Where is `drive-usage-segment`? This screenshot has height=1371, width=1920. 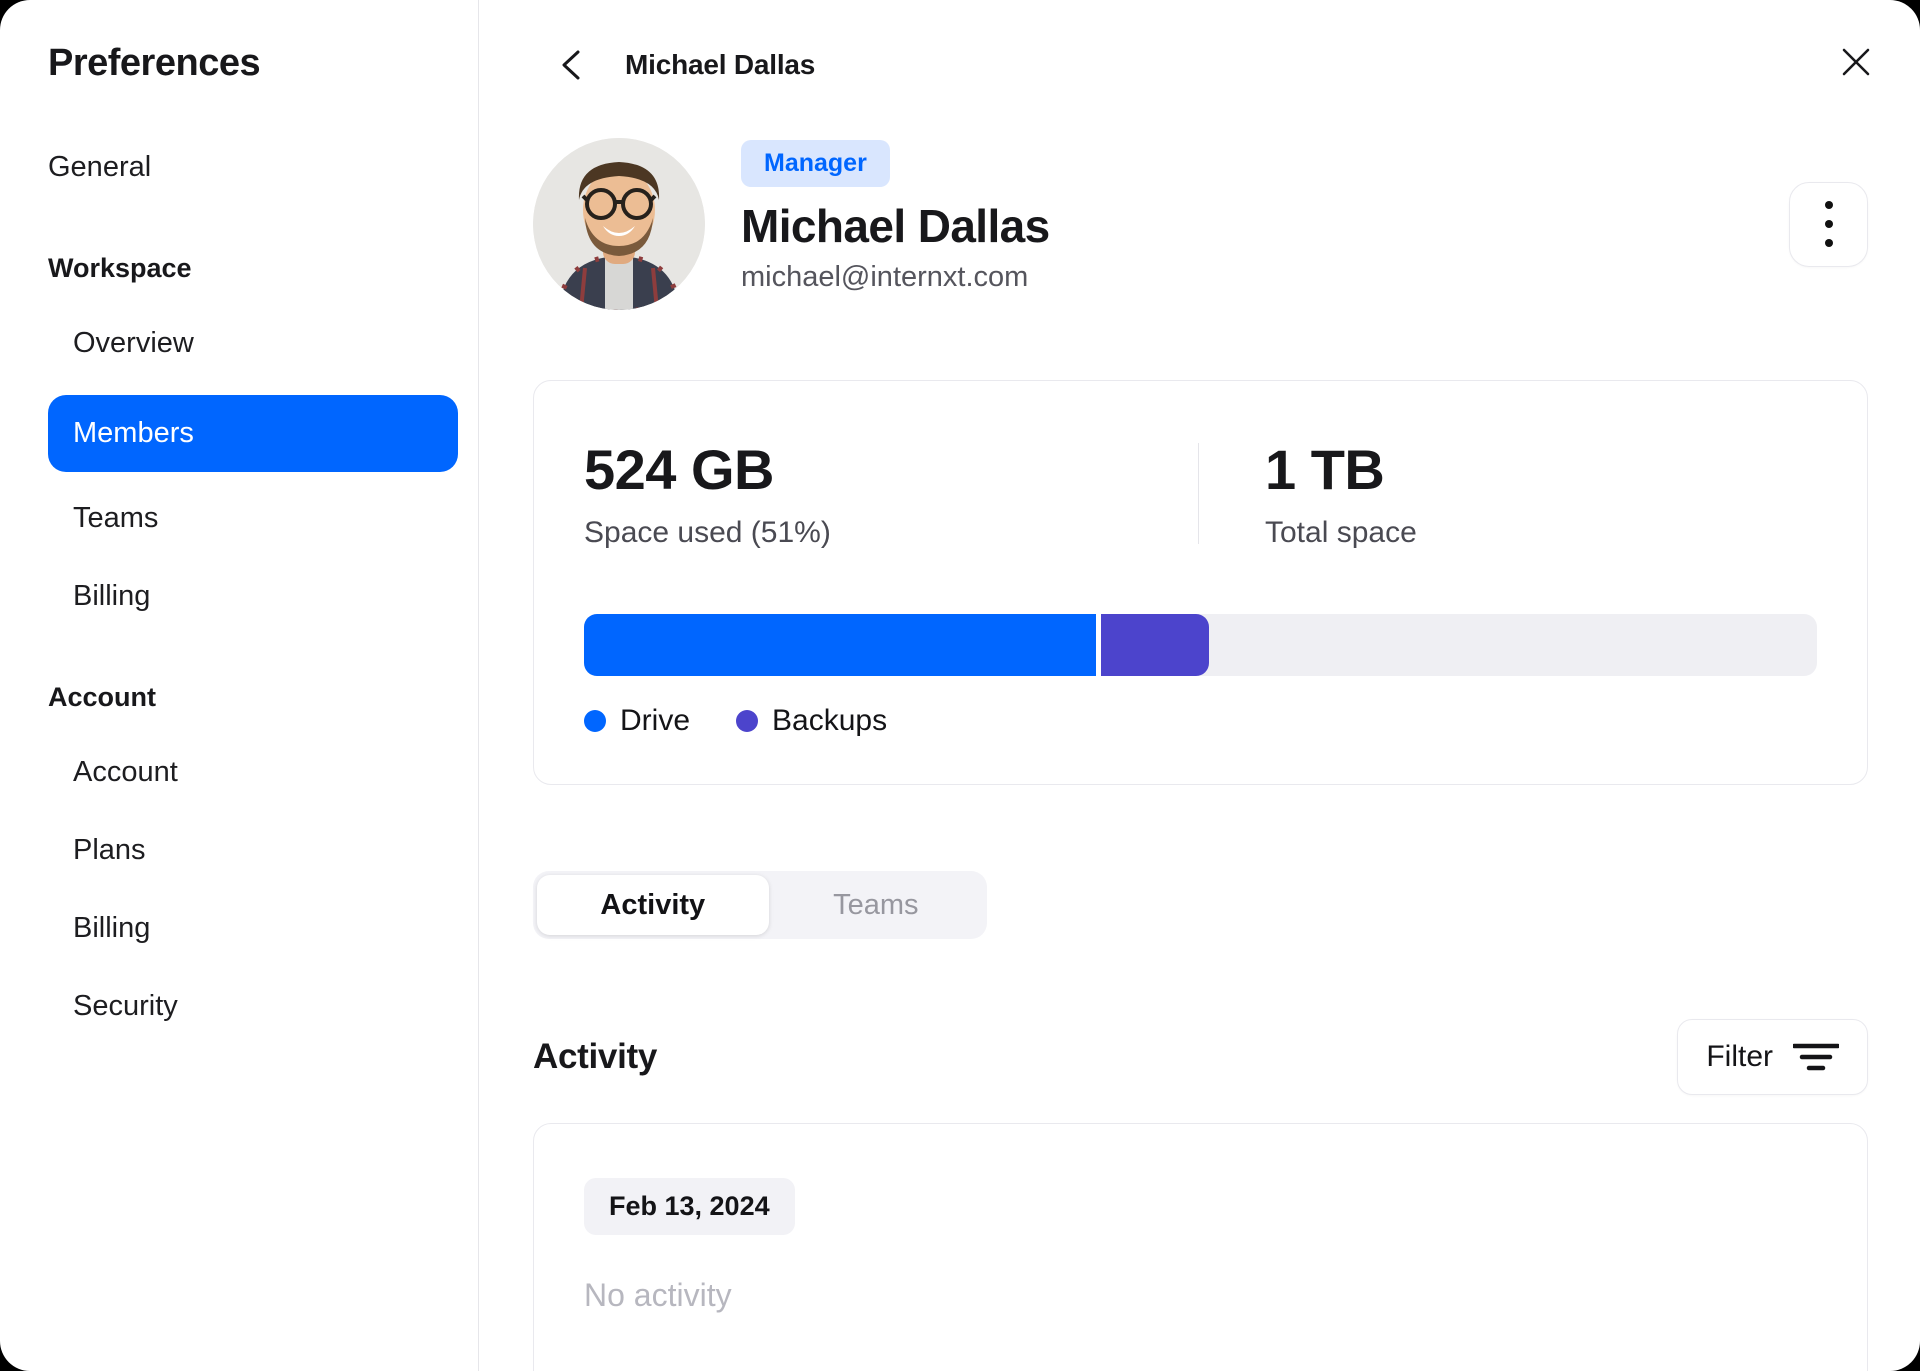 drive-usage-segment is located at coordinates (840, 645).